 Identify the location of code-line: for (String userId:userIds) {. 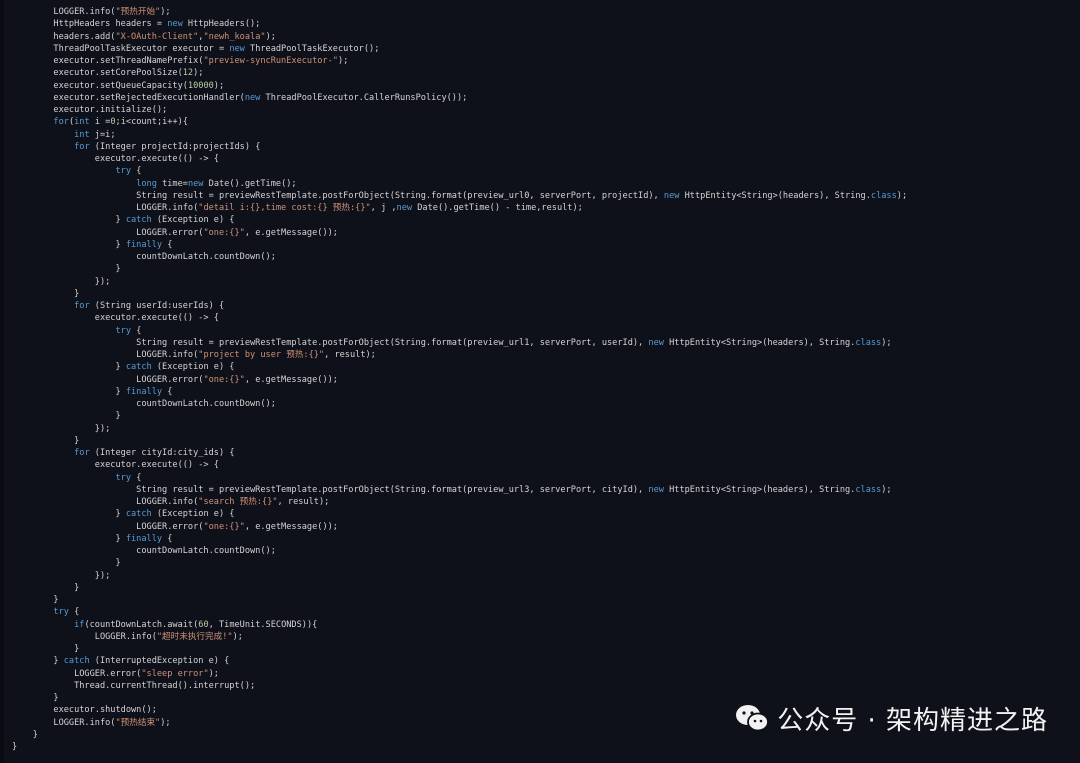
(459, 306).